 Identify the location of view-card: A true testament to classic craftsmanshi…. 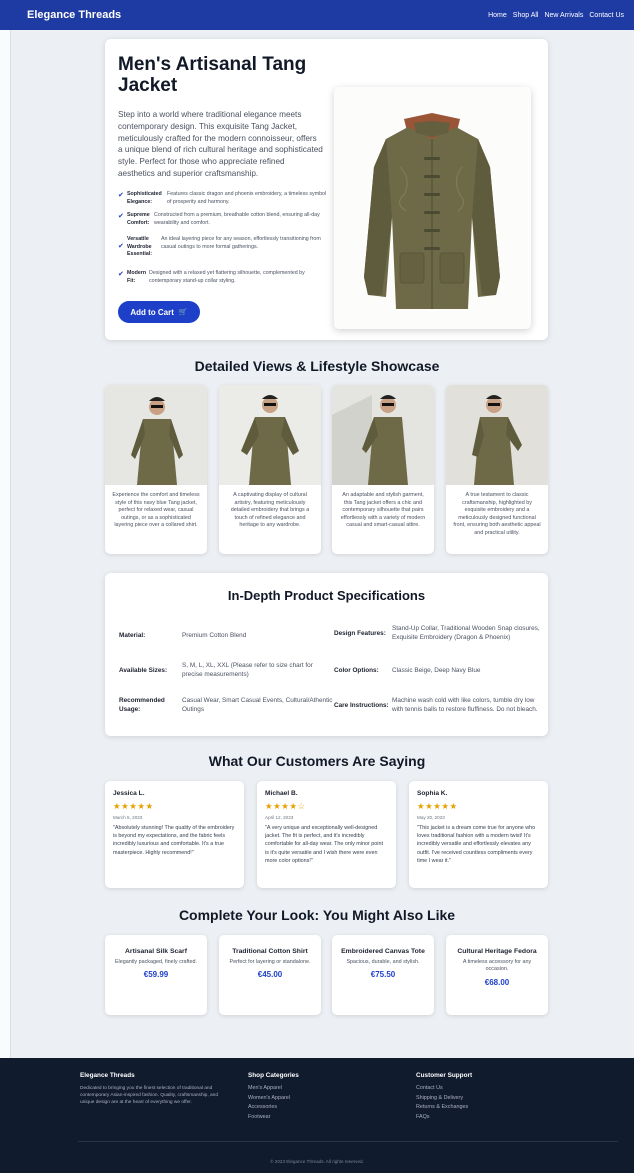
(497, 469).